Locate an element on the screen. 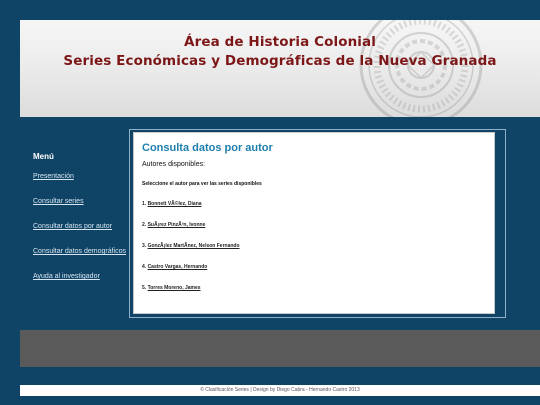 This screenshot has height=405, width=540. author-number: 1. is located at coordinates (144, 204).